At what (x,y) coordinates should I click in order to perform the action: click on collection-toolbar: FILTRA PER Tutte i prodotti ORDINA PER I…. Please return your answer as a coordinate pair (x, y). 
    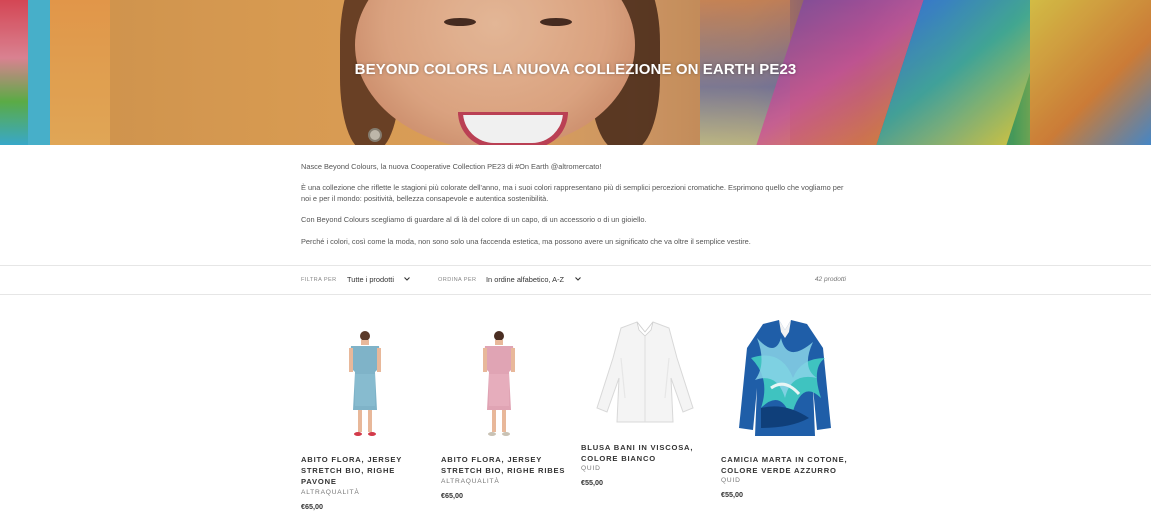
    Looking at the image, I should click on (575, 280).